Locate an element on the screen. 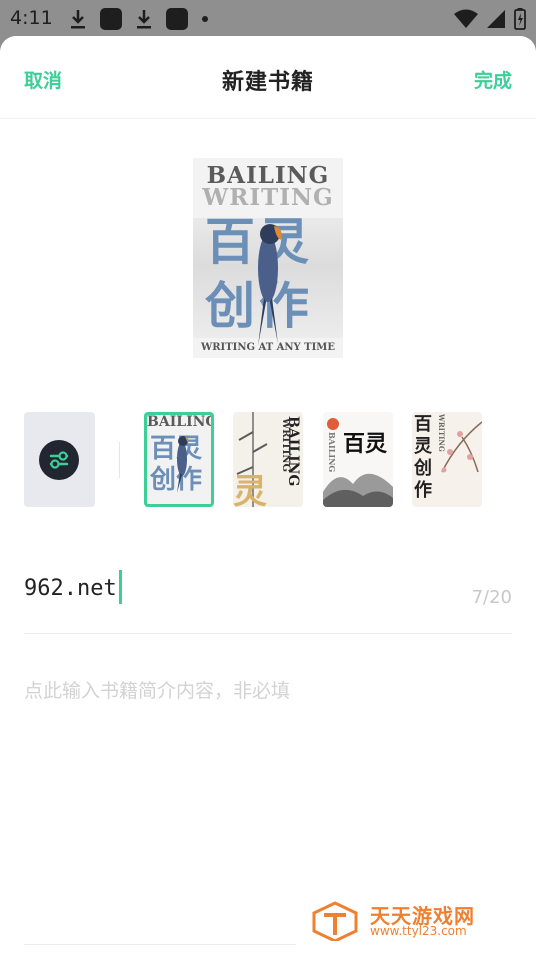 Image resolution: width=536 pixels, height=954 pixels. watermark-url: www.ttyl23.com is located at coordinates (418, 931).